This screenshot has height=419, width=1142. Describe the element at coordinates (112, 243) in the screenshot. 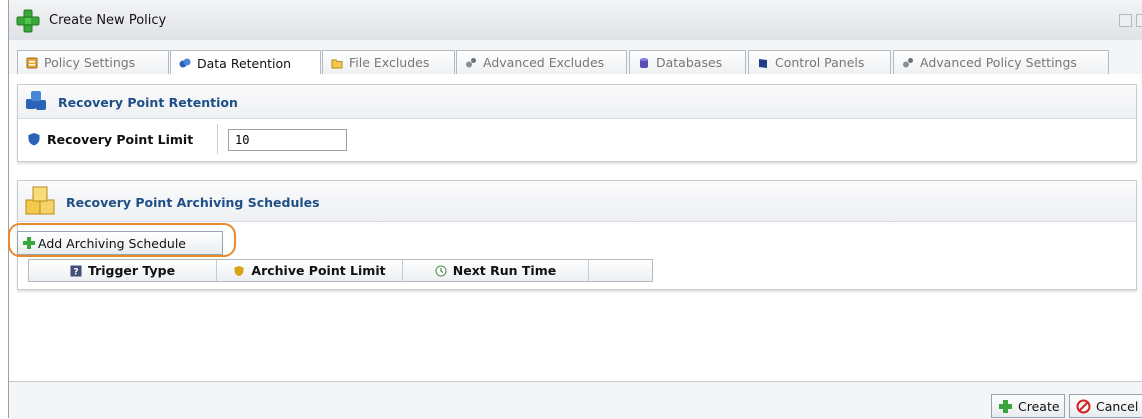

I see `add-archiving-schedule-label: Add Archiving Schedule` at that location.